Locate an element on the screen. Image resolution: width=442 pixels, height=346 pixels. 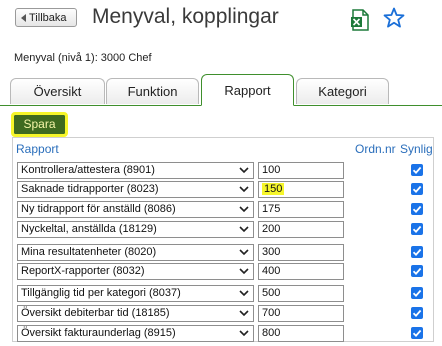
order-value: 400 is located at coordinates (271, 271).